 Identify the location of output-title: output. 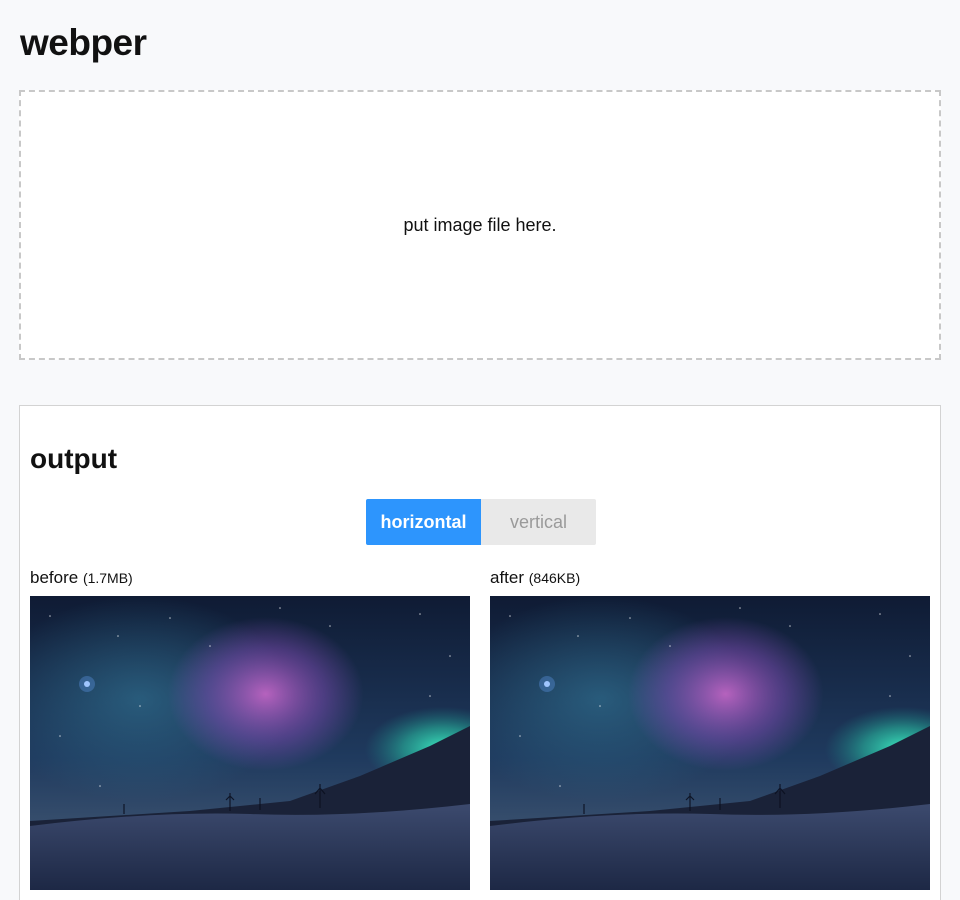
(74, 458).